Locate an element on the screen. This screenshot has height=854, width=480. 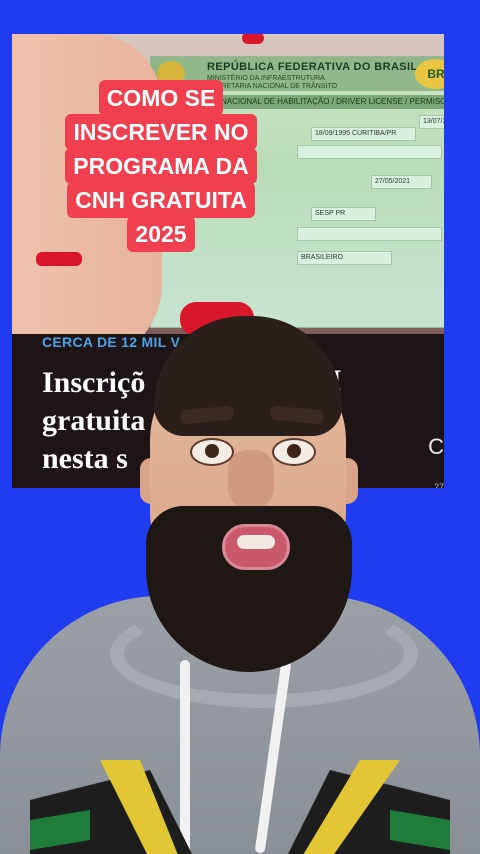
title-line-1: COMO SE is located at coordinates (161, 98).